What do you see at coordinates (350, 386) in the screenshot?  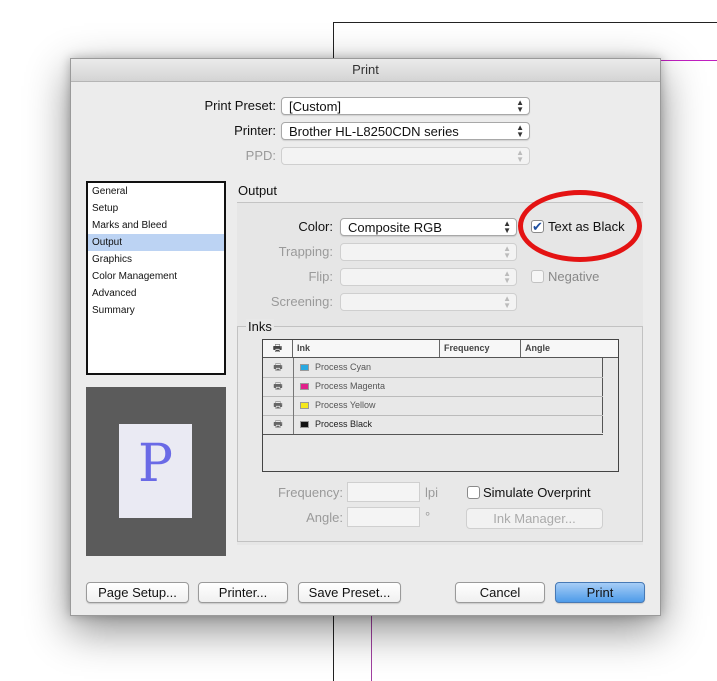 I see `ink-name: Process Magenta` at bounding box center [350, 386].